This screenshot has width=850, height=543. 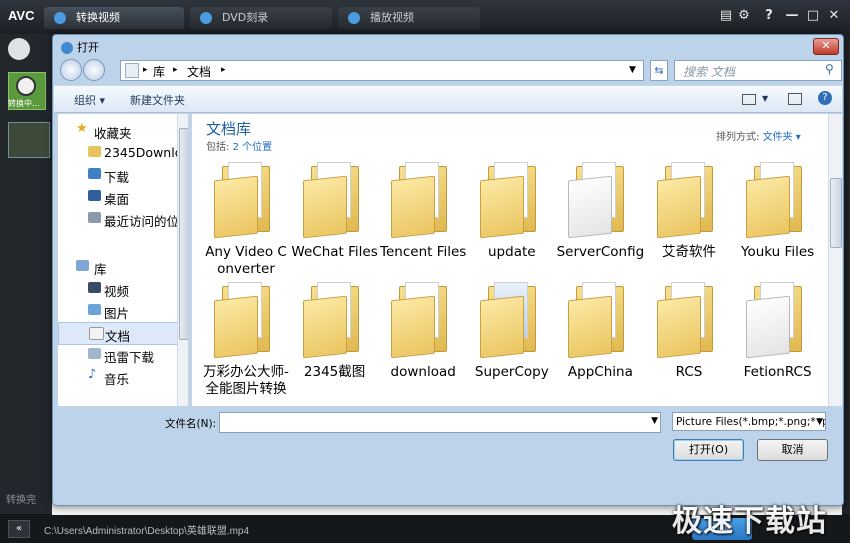 What do you see at coordinates (659, 70) in the screenshot?
I see `refresh-icon: ⇆` at bounding box center [659, 70].